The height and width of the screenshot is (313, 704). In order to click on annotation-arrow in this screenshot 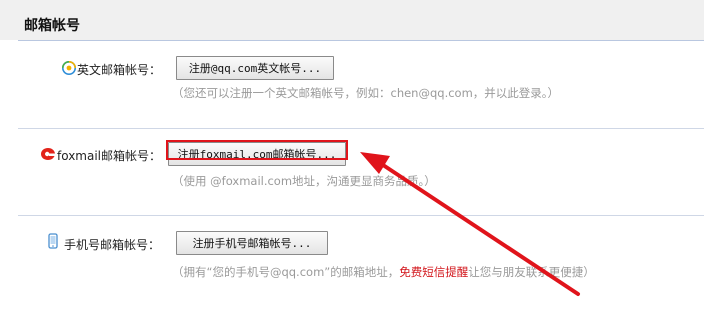, I will do `click(470, 224)`.